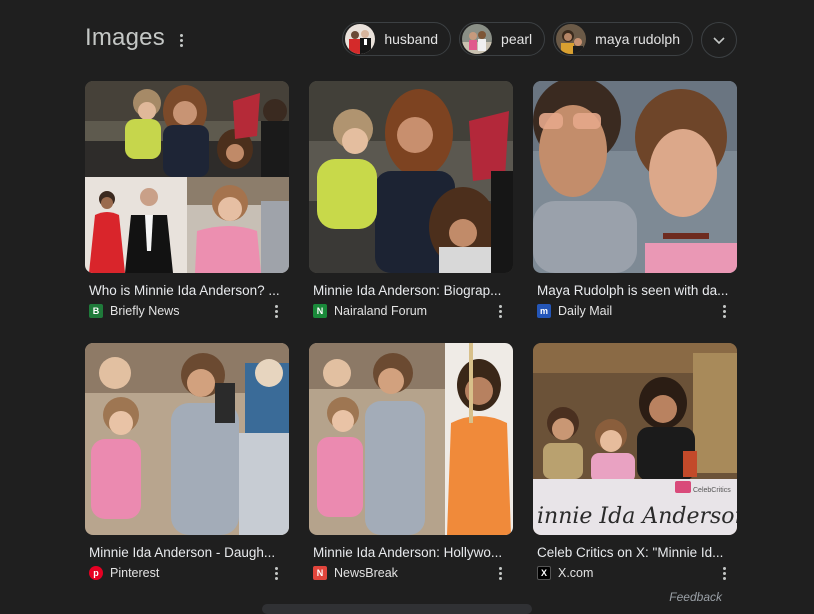  Describe the element at coordinates (96, 573) in the screenshot. I see `pinterest-icon: p` at that location.